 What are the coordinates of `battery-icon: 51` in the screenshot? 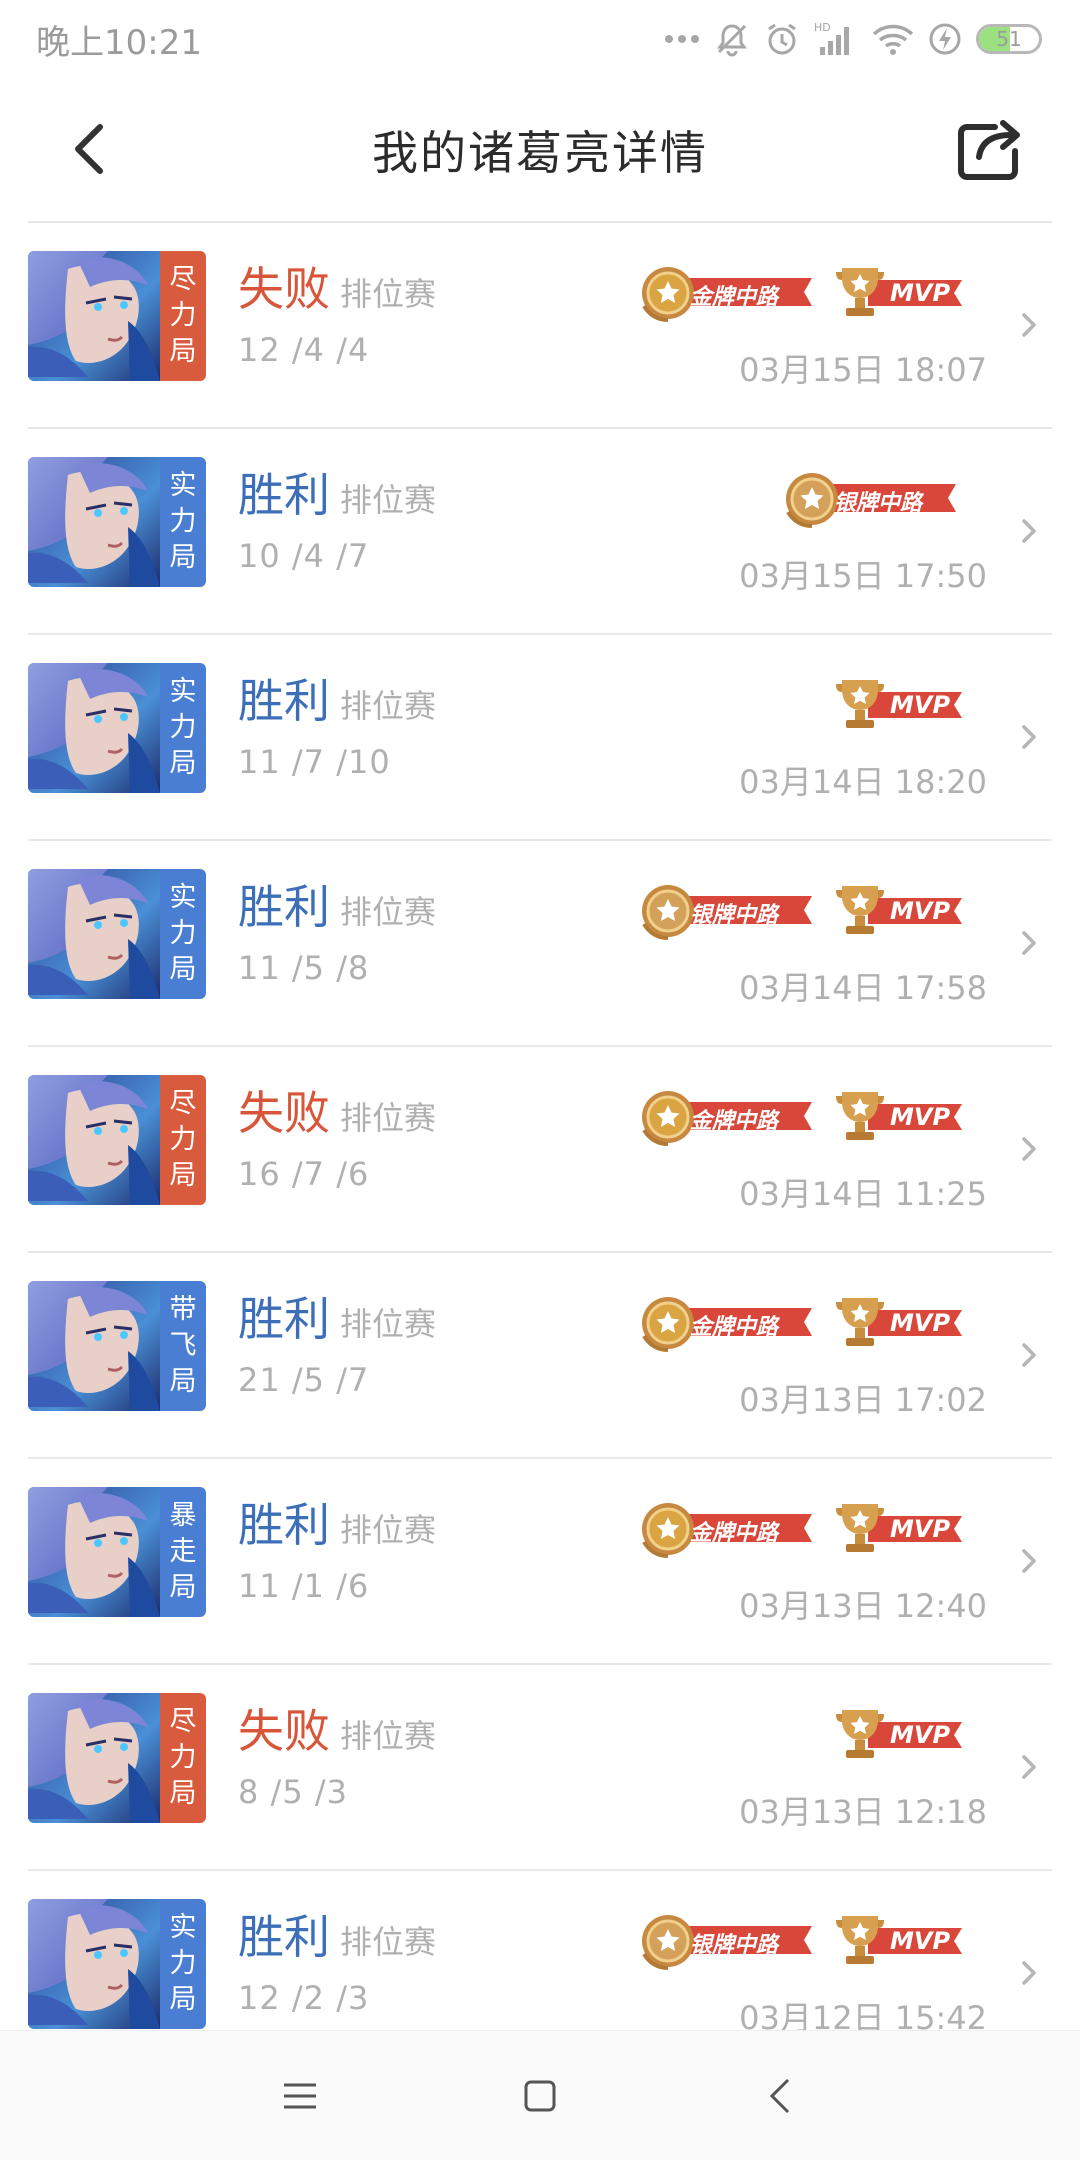 It's located at (1009, 39).